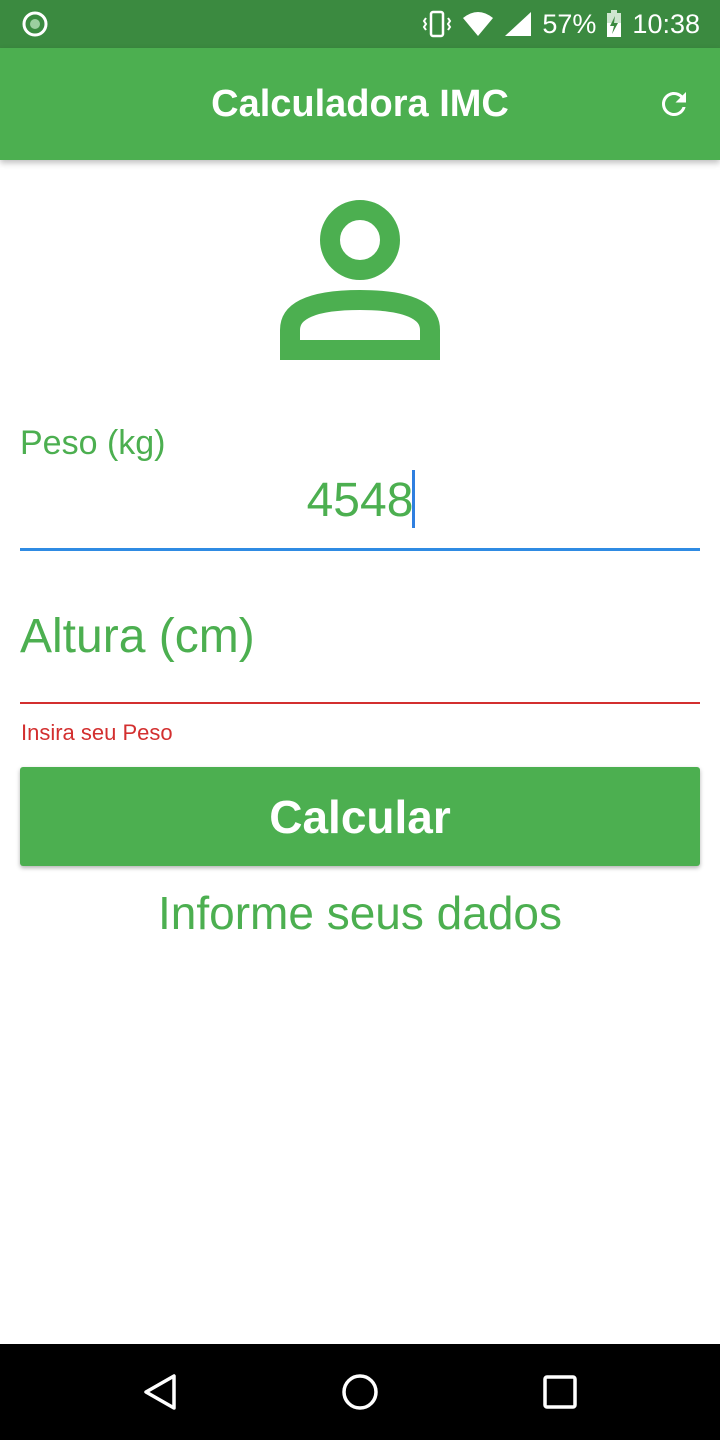 This screenshot has height=1440, width=720. Describe the element at coordinates (359, 913) in the screenshot. I see `result-info-text: Informe seus dados` at that location.